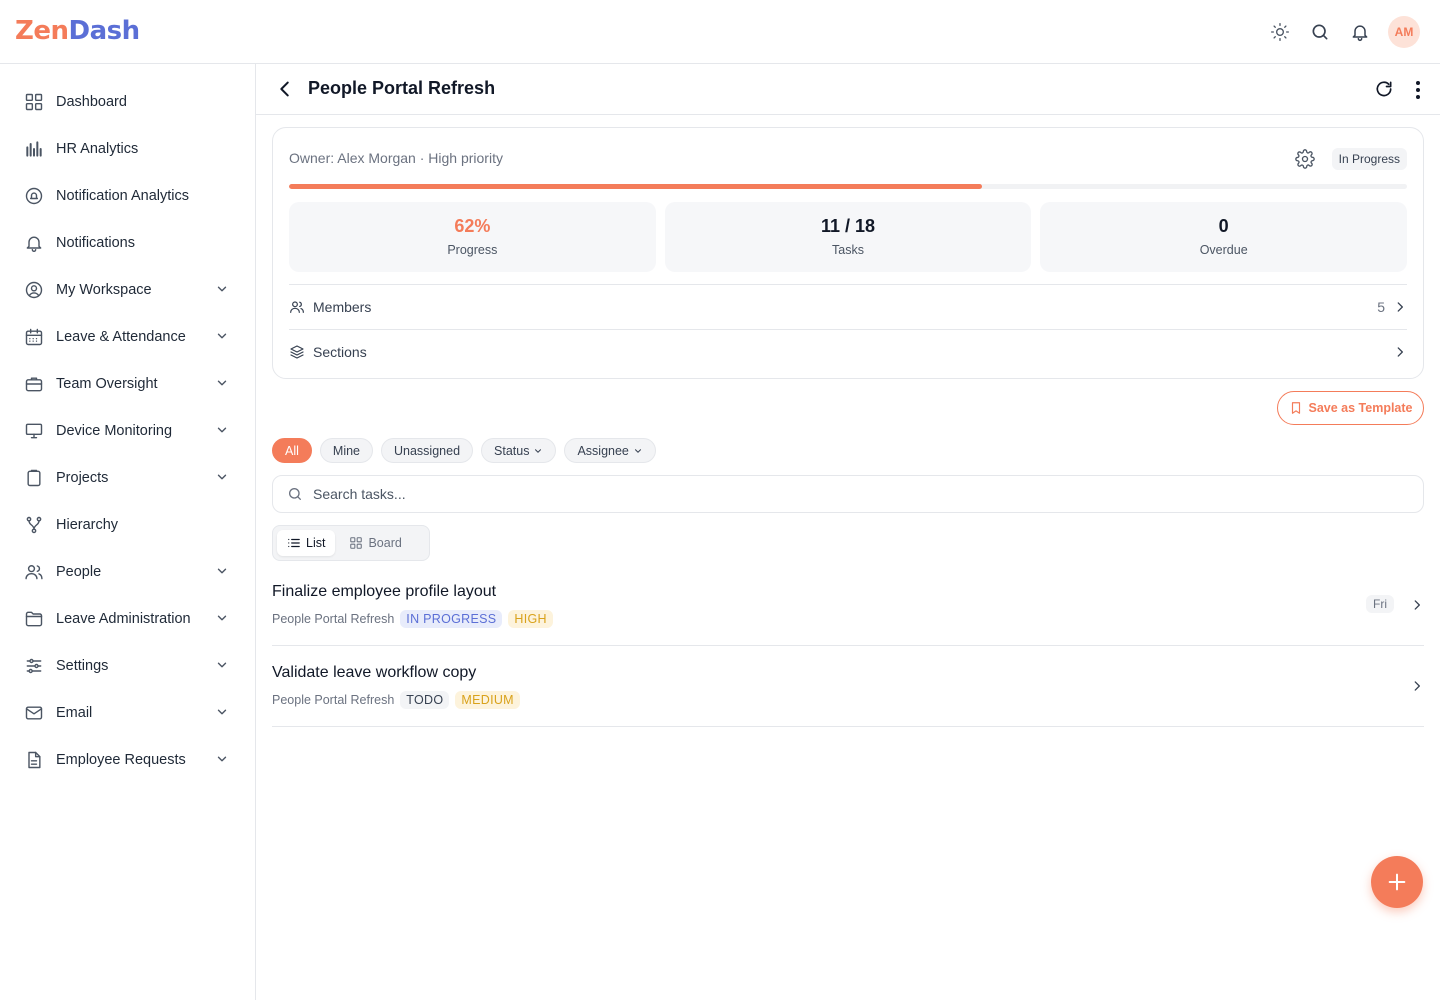  Describe the element at coordinates (848, 226) in the screenshot. I see `stat-value: 11 / 18` at that location.